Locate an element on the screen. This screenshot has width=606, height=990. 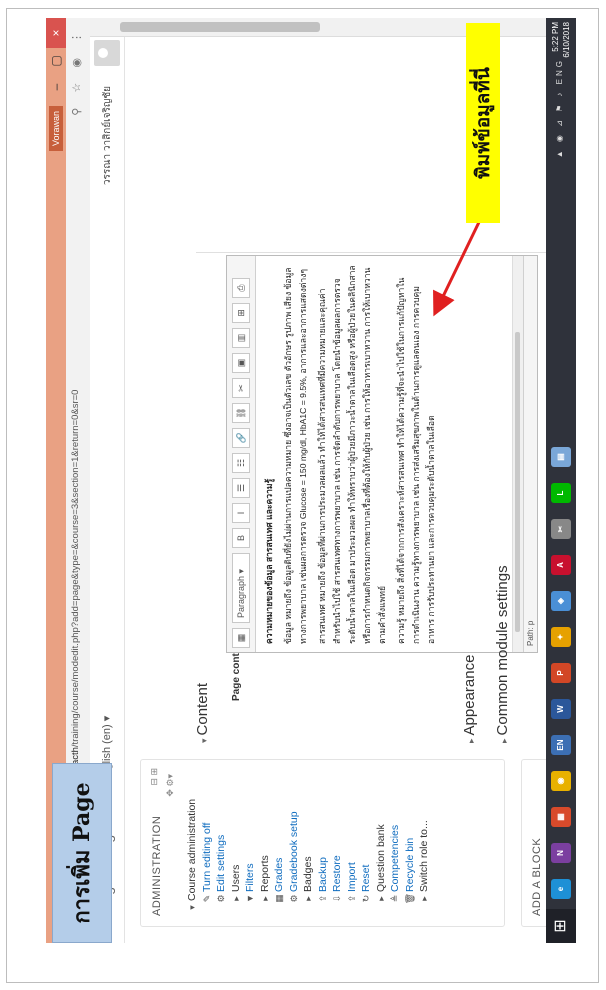
scrollbar-thumb is located at coordinates (220, 27).